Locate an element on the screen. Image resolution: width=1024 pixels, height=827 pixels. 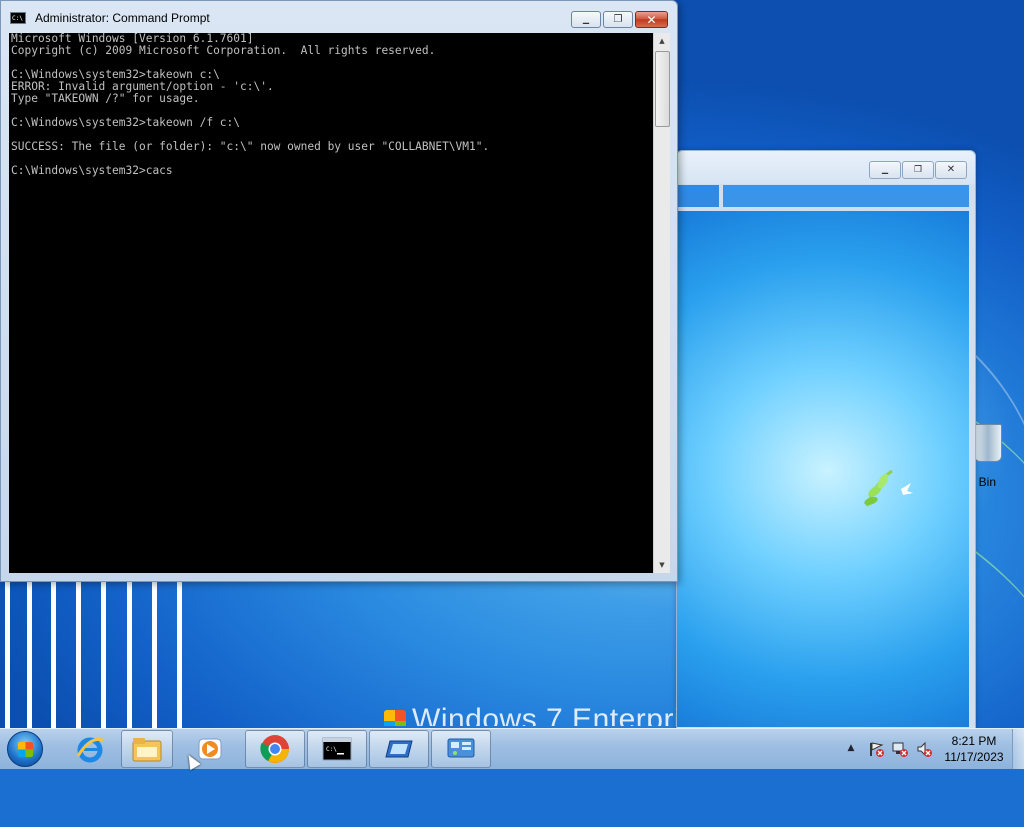
chrome-icon is located at coordinates (274, 749).